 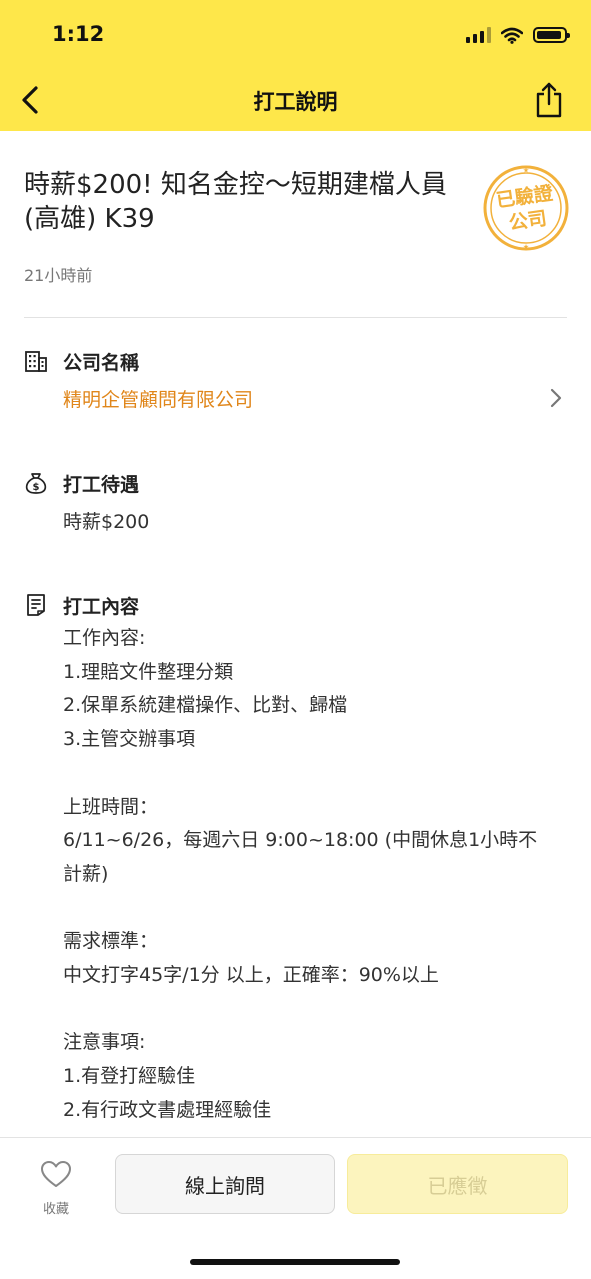 What do you see at coordinates (512, 35) in the screenshot?
I see `wifi-icon` at bounding box center [512, 35].